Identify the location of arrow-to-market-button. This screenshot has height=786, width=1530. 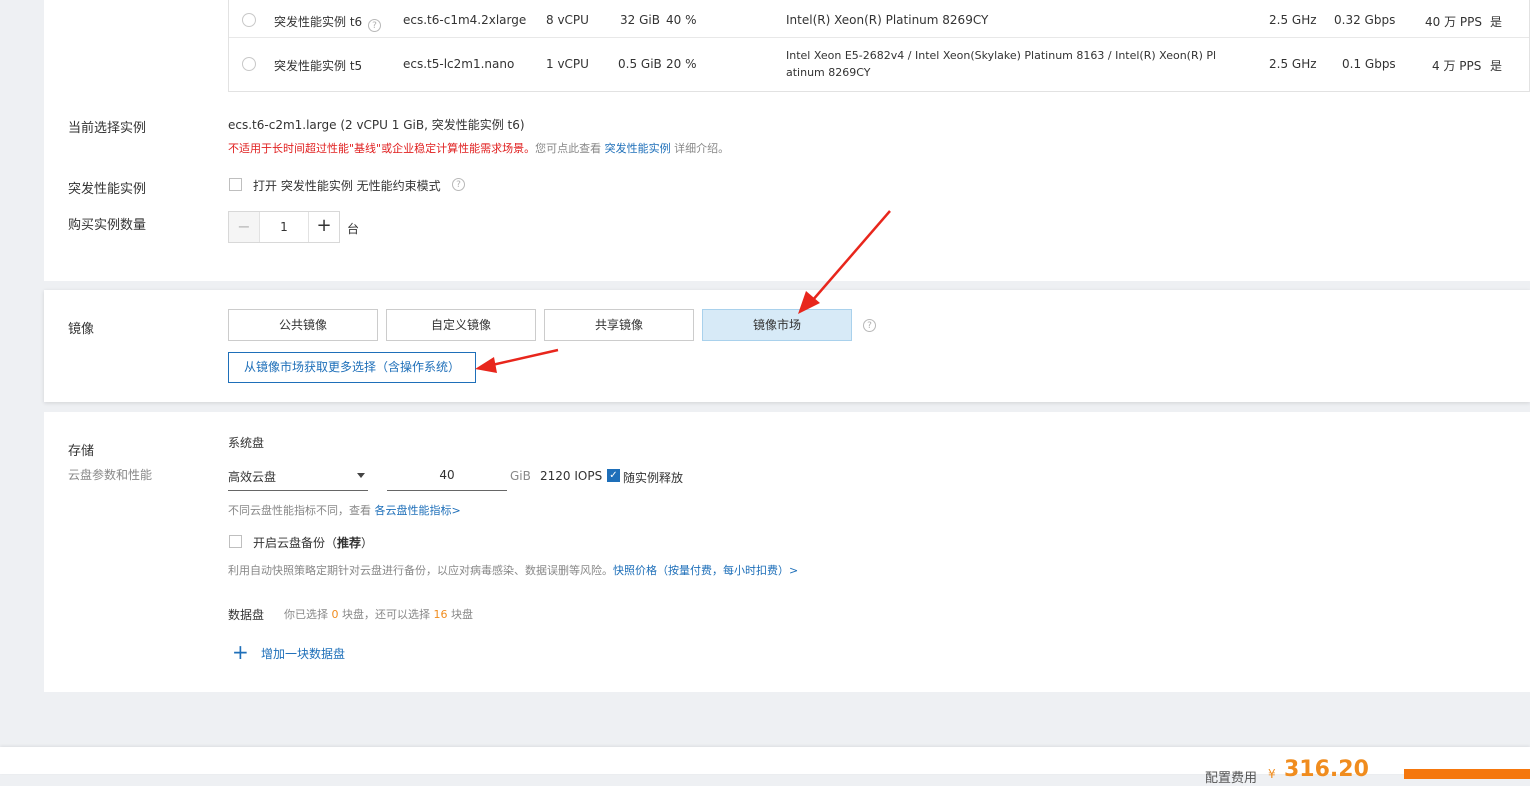
(517, 360).